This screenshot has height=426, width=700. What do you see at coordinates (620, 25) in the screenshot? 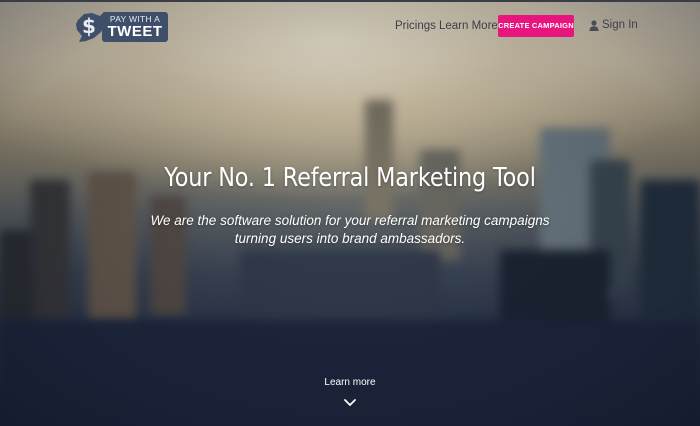
I see `sign-in-label: Sign In` at bounding box center [620, 25].